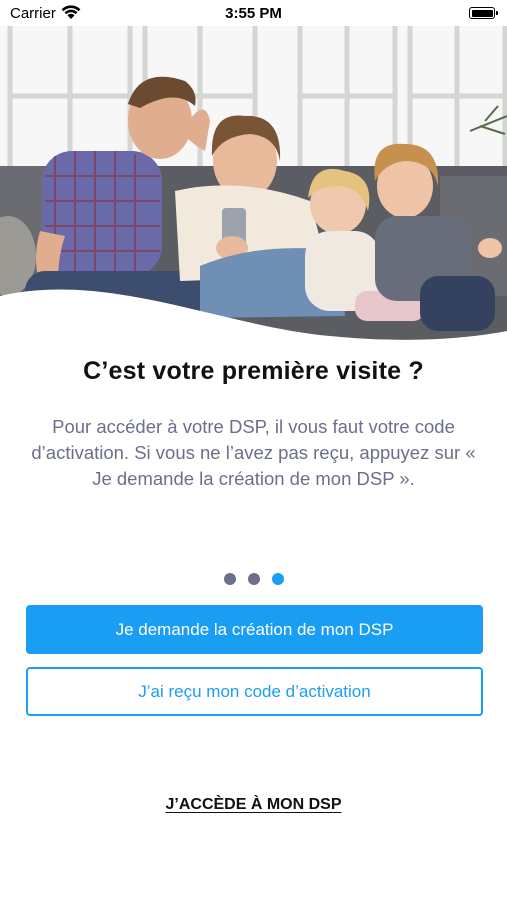 The height and width of the screenshot is (900, 507). I want to click on page-title: C’est votre première visite ?, so click(253, 371).